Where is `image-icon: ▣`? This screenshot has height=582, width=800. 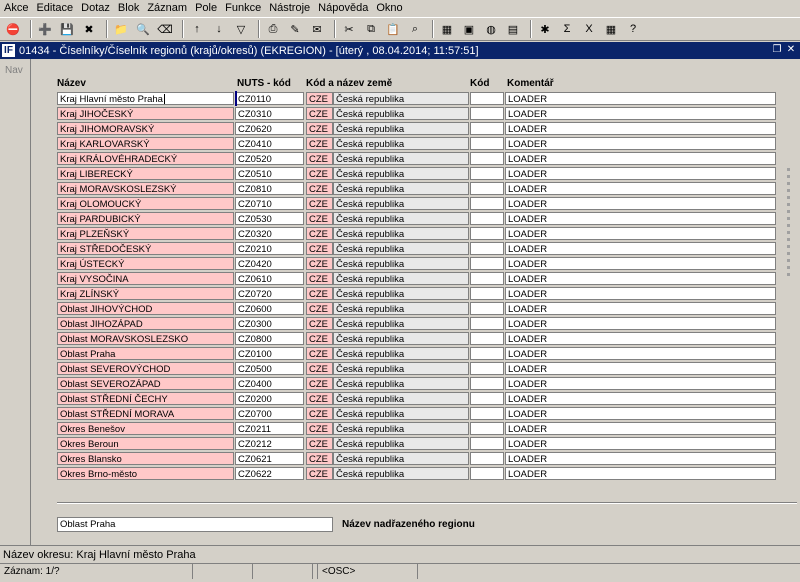 image-icon: ▣ is located at coordinates (469, 29).